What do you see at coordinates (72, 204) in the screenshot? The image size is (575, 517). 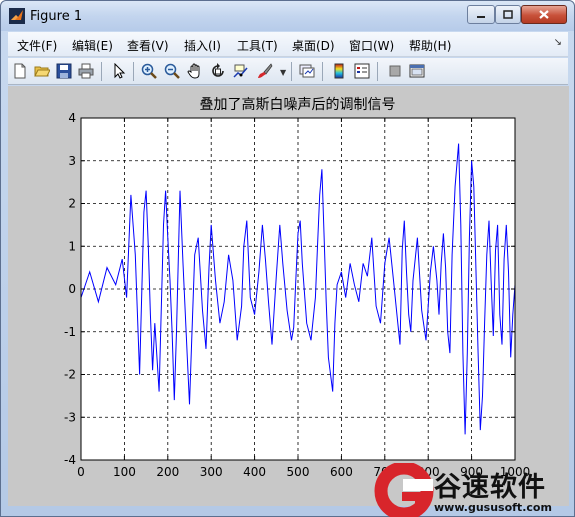 I see `y-tick-label: 2` at bounding box center [72, 204].